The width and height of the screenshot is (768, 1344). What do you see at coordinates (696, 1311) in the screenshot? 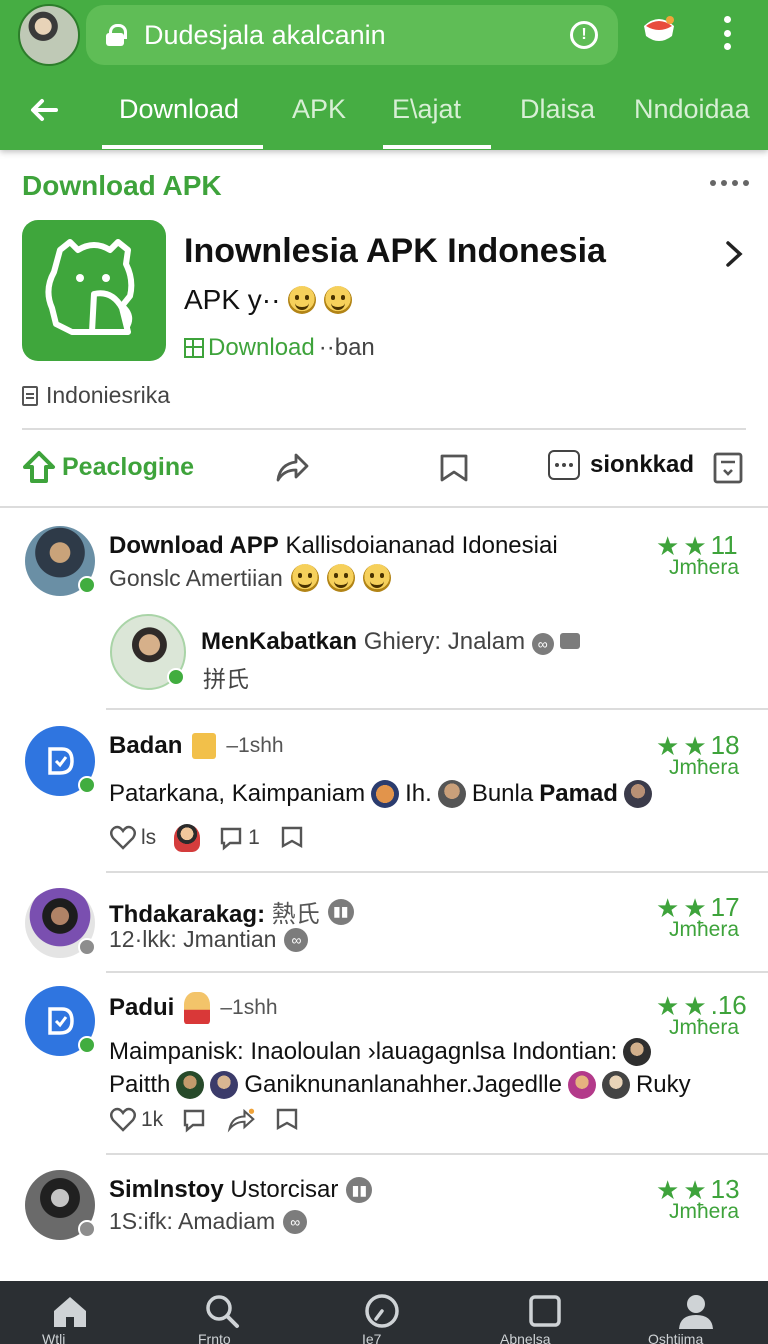
I see `profile-icon` at bounding box center [696, 1311].